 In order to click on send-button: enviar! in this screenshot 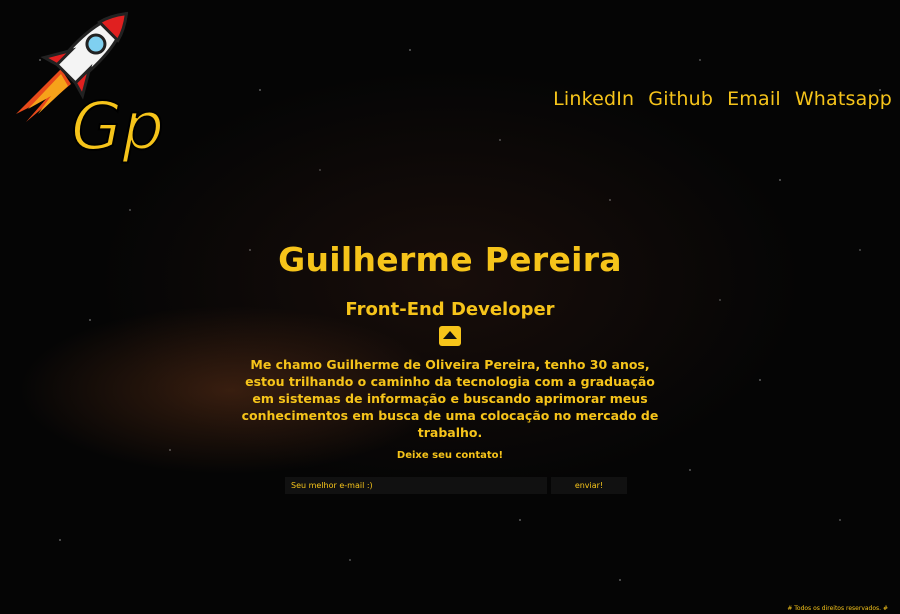, I will do `click(589, 485)`.